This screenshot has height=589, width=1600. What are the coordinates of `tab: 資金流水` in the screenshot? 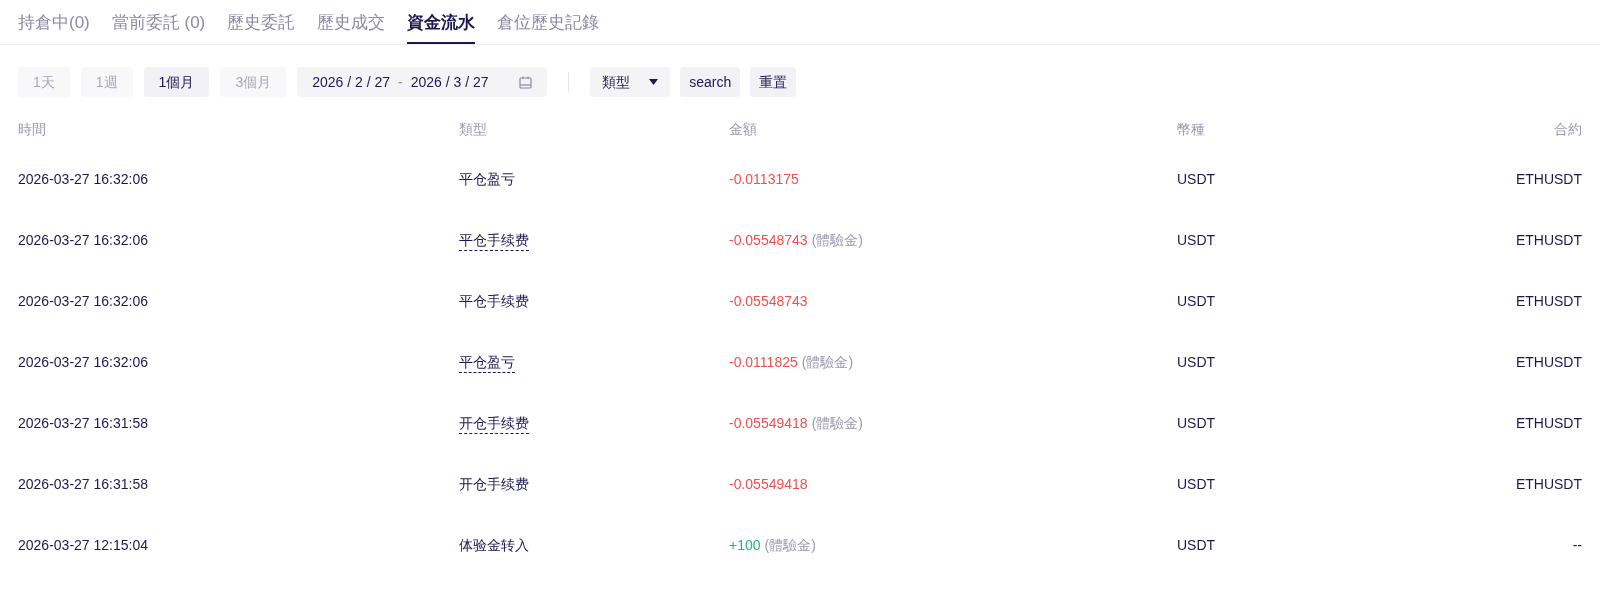 It's located at (441, 22).